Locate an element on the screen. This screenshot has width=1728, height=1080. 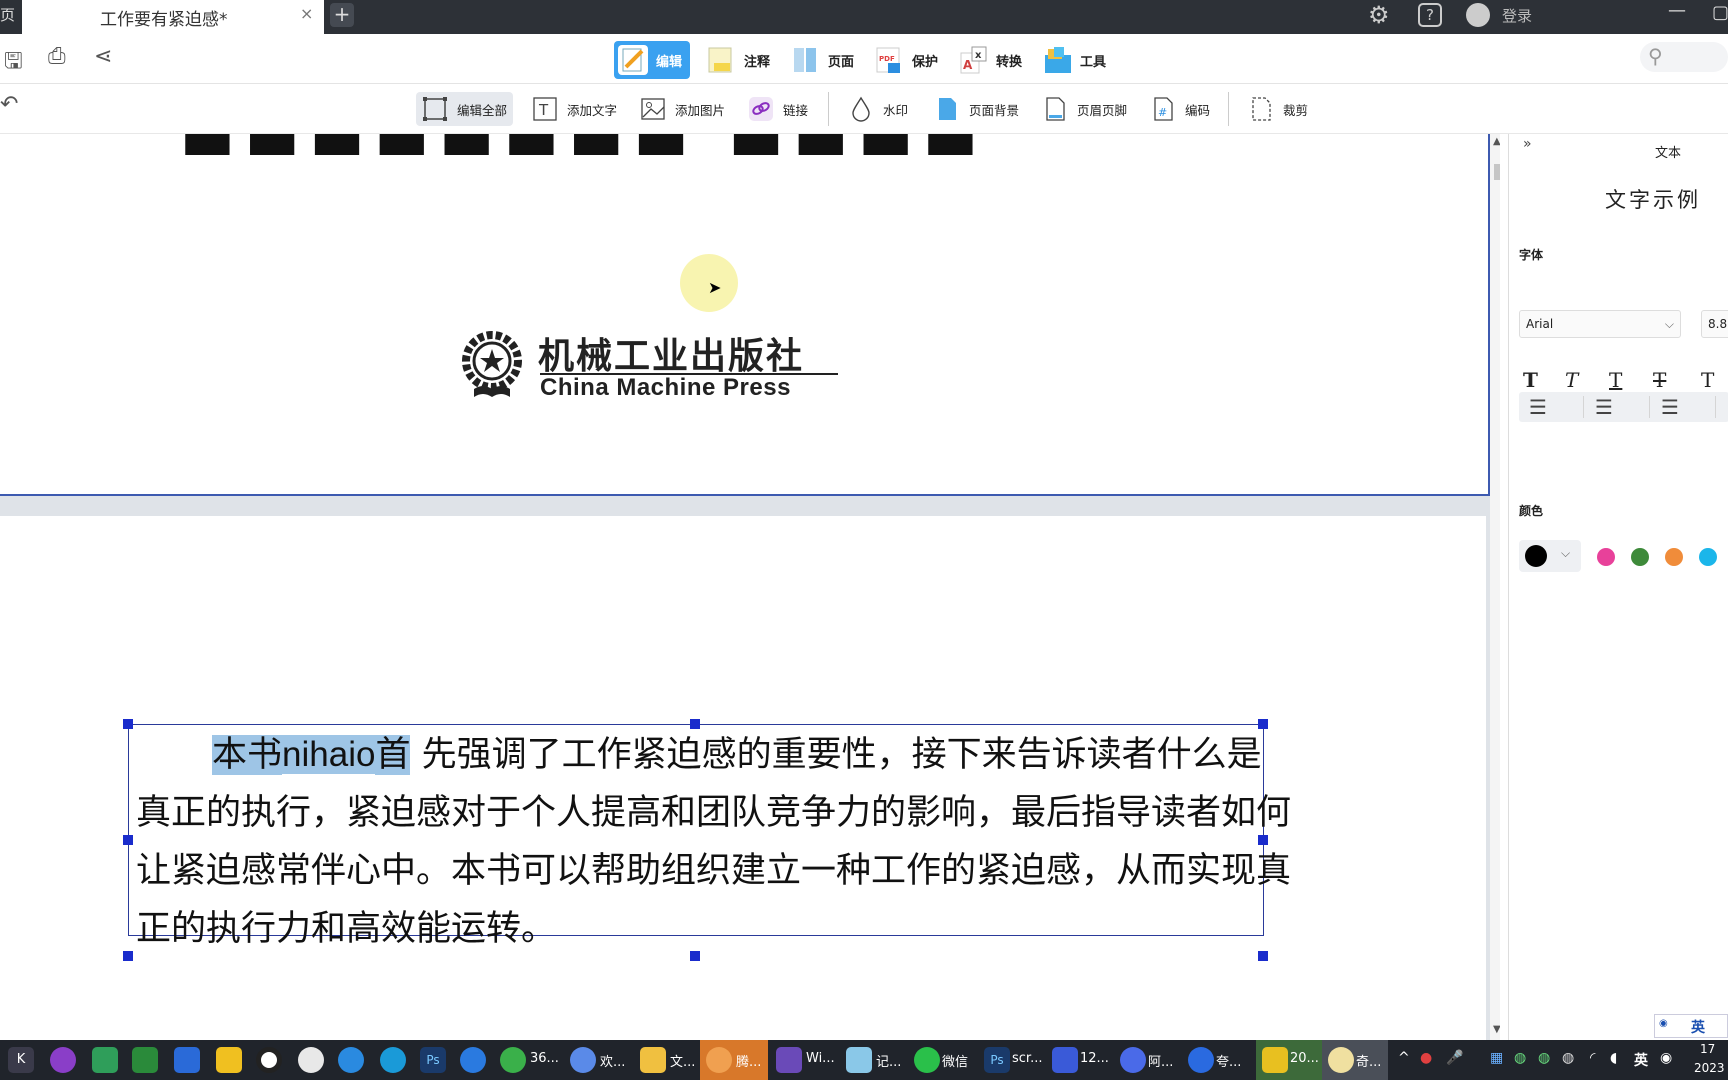
color-swatch-pink is located at coordinates (1606, 557).